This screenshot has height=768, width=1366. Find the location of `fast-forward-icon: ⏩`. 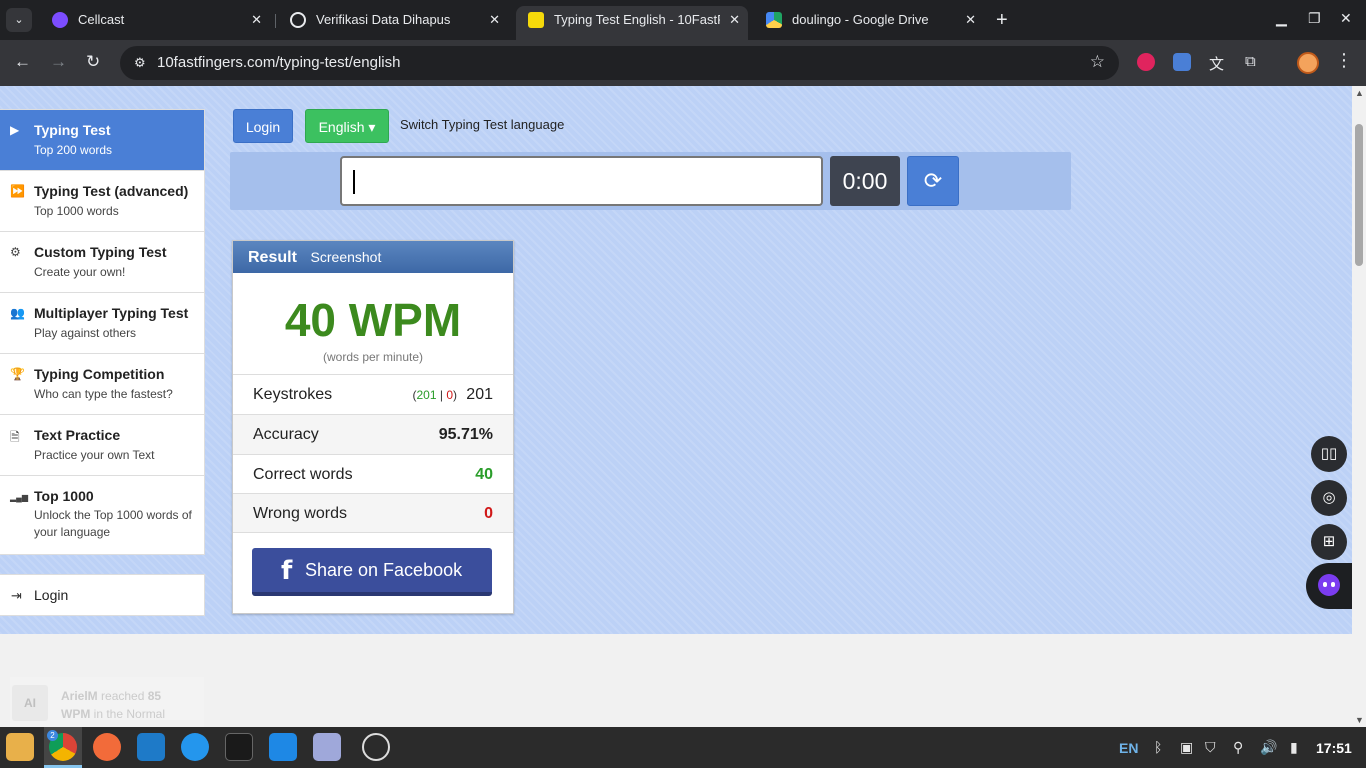

fast-forward-icon: ⏩ is located at coordinates (17, 191).